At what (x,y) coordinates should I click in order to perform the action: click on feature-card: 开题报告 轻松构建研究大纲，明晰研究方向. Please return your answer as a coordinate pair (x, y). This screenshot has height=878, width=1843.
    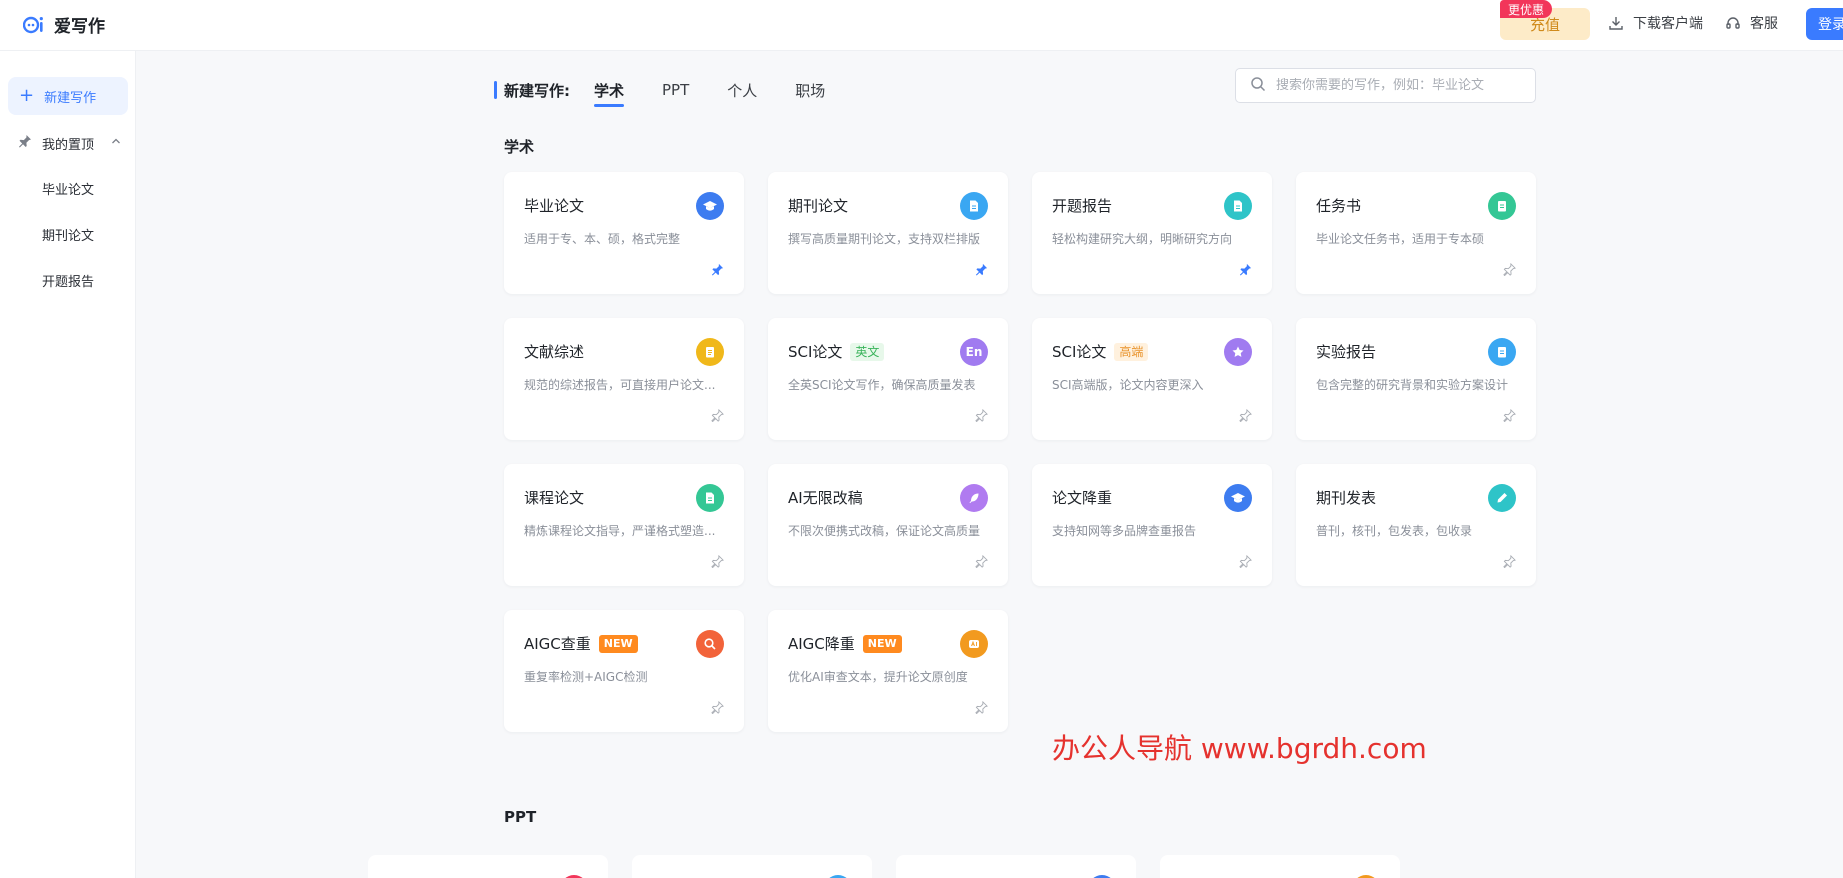
    Looking at the image, I should click on (1152, 233).